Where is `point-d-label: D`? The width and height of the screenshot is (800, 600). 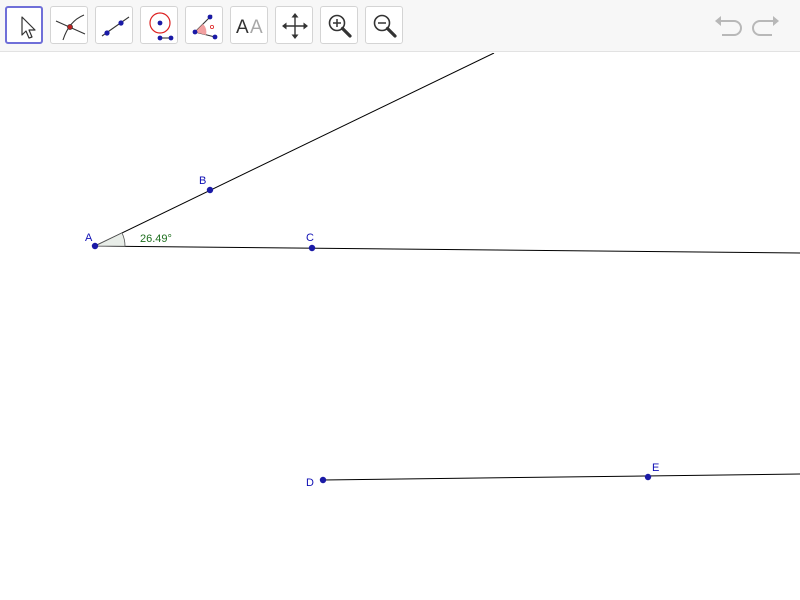
point-d-label: D is located at coordinates (310, 483).